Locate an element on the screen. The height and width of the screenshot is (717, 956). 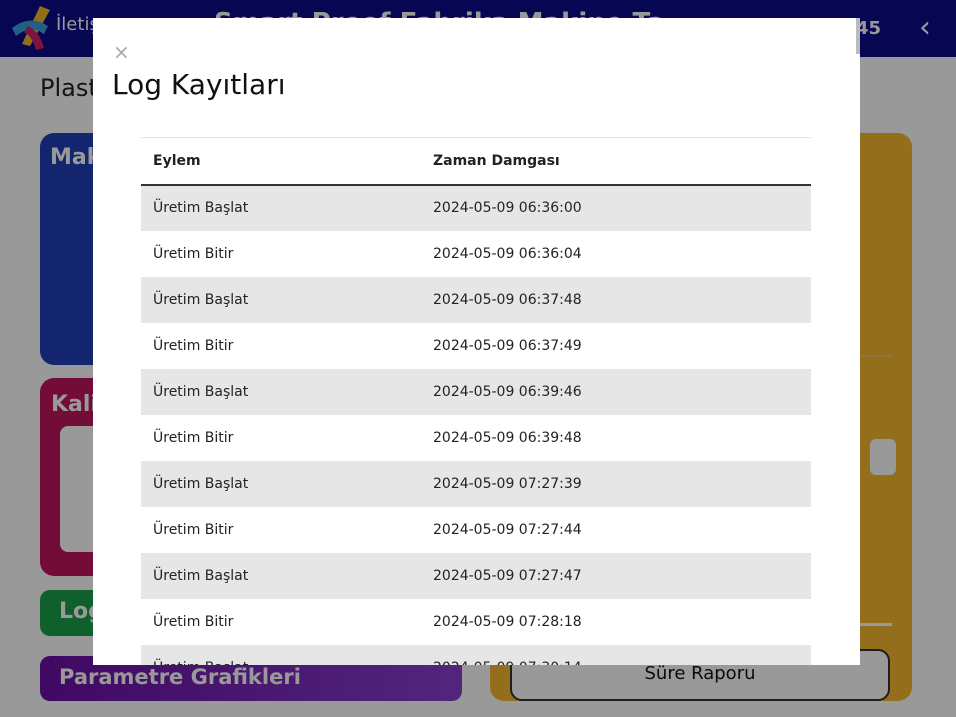
table-header-row: Eylem Zaman Damgası is located at coordinates (476, 161).